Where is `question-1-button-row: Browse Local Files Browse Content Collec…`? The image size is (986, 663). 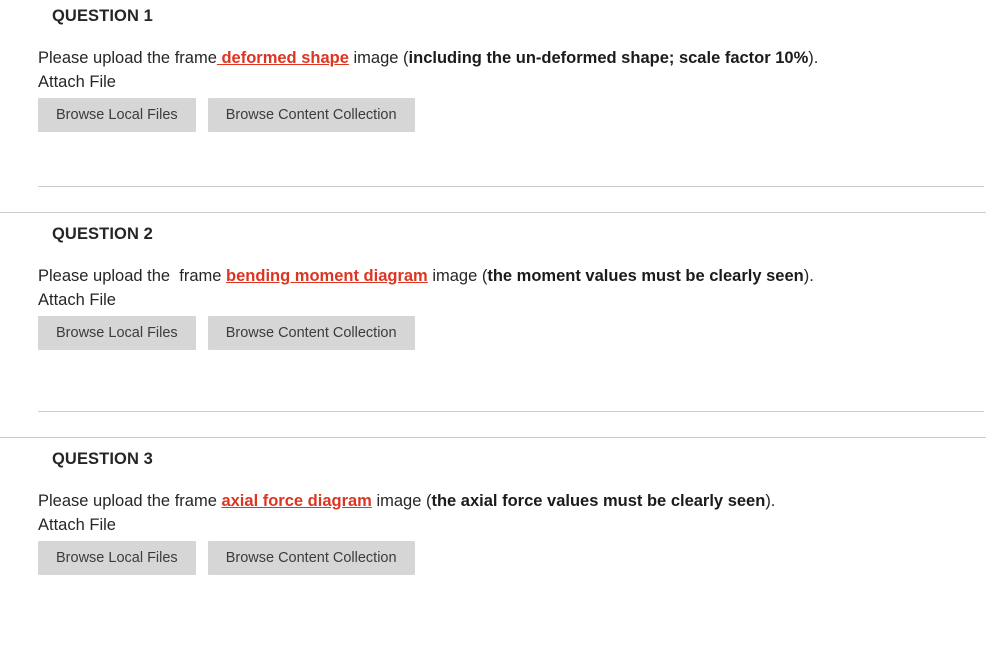
question-1-button-row: Browse Local Files Browse Content Collec… is located at coordinates (512, 115).